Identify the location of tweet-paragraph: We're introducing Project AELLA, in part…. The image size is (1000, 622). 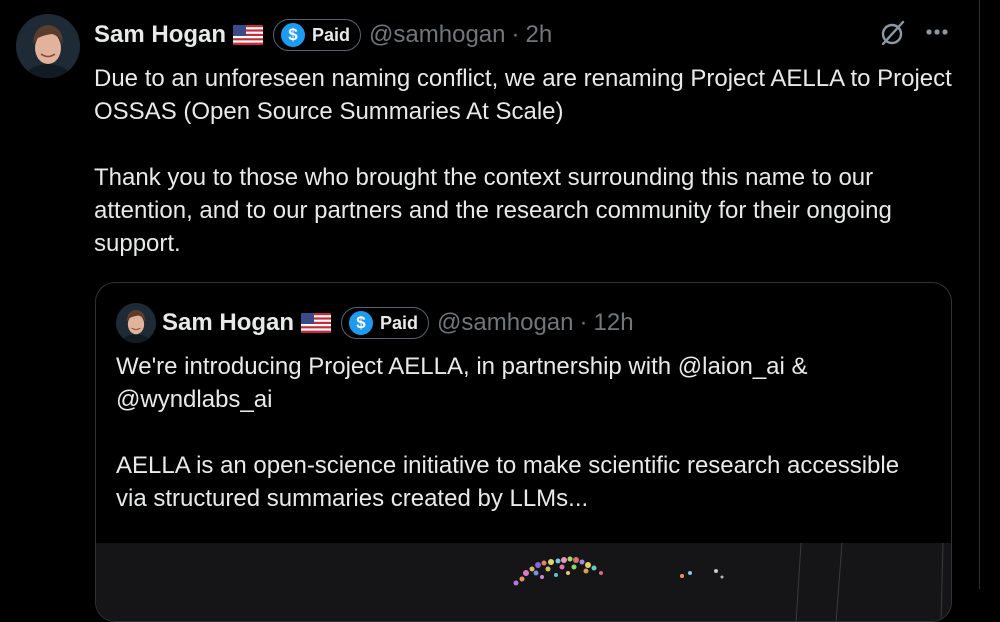
(462, 383).